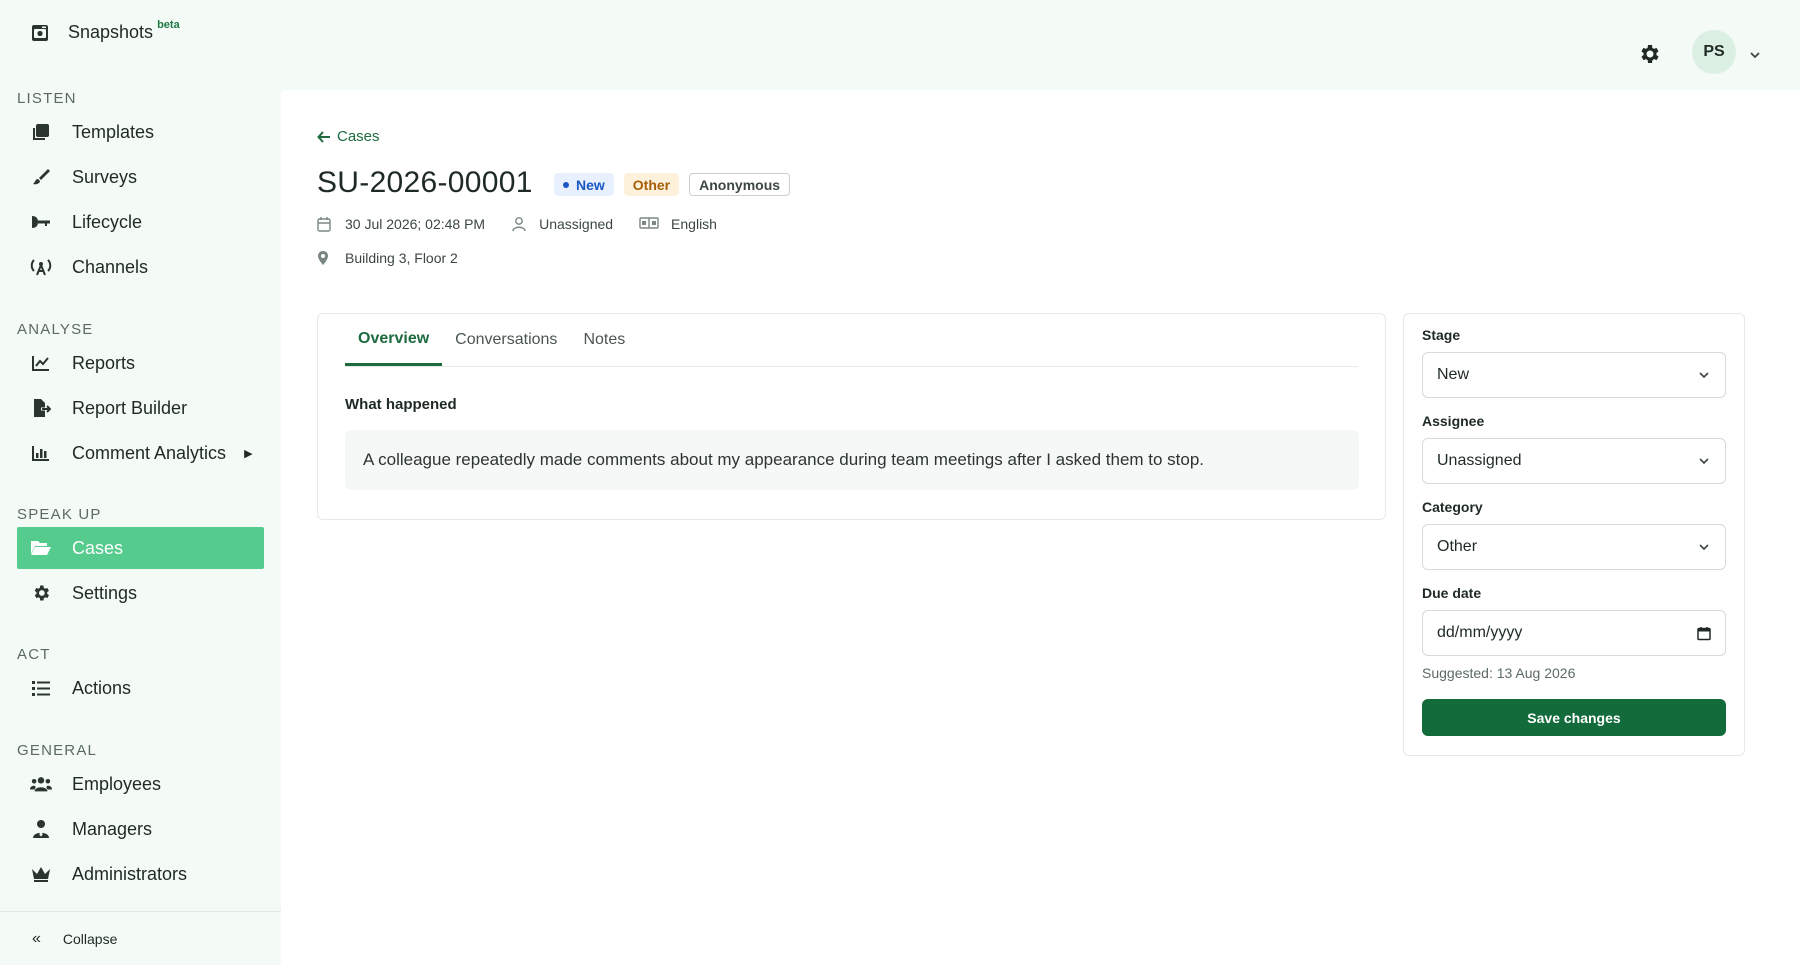  I want to click on case-meta-row: 30 Jul 2026; 02:48 PM Unassigned English, so click(530, 224).